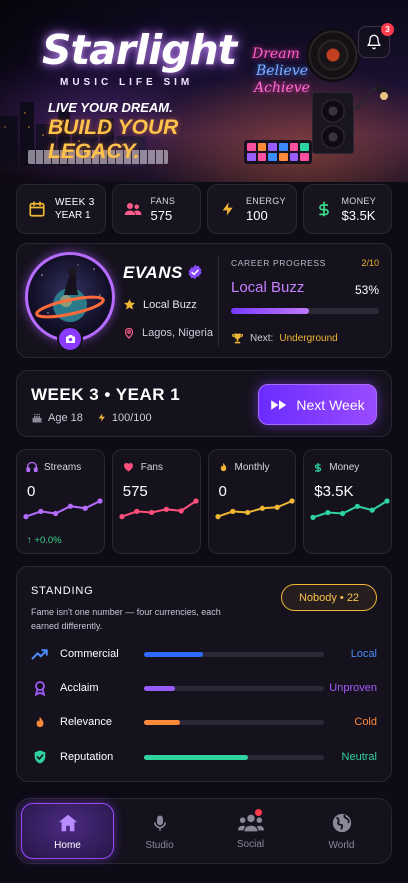  I want to click on age-info: Age 18, so click(57, 418).